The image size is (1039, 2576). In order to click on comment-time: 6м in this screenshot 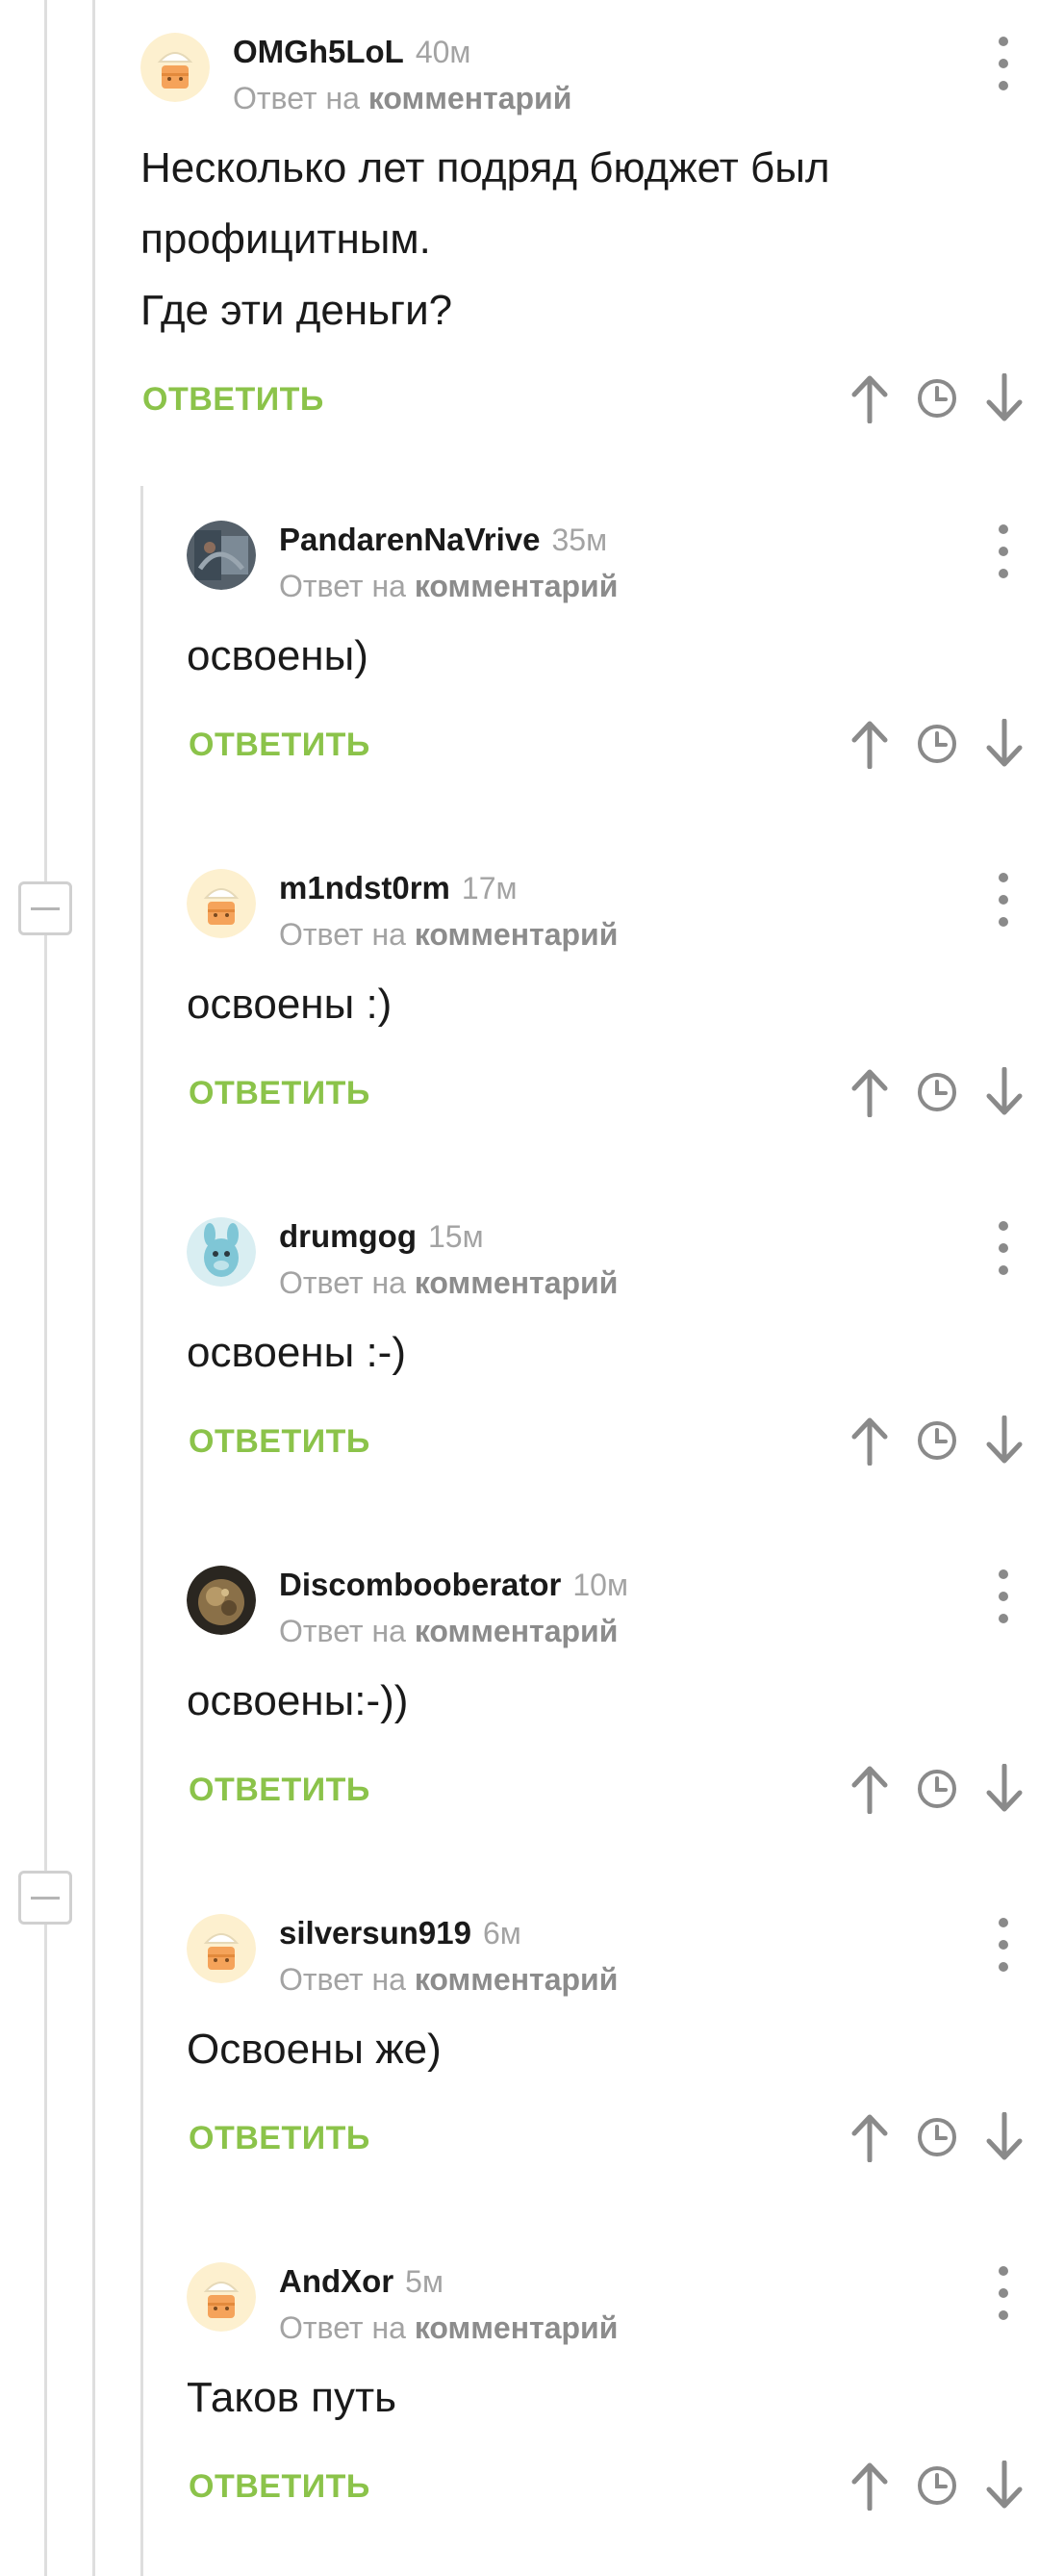, I will do `click(502, 1933)`.